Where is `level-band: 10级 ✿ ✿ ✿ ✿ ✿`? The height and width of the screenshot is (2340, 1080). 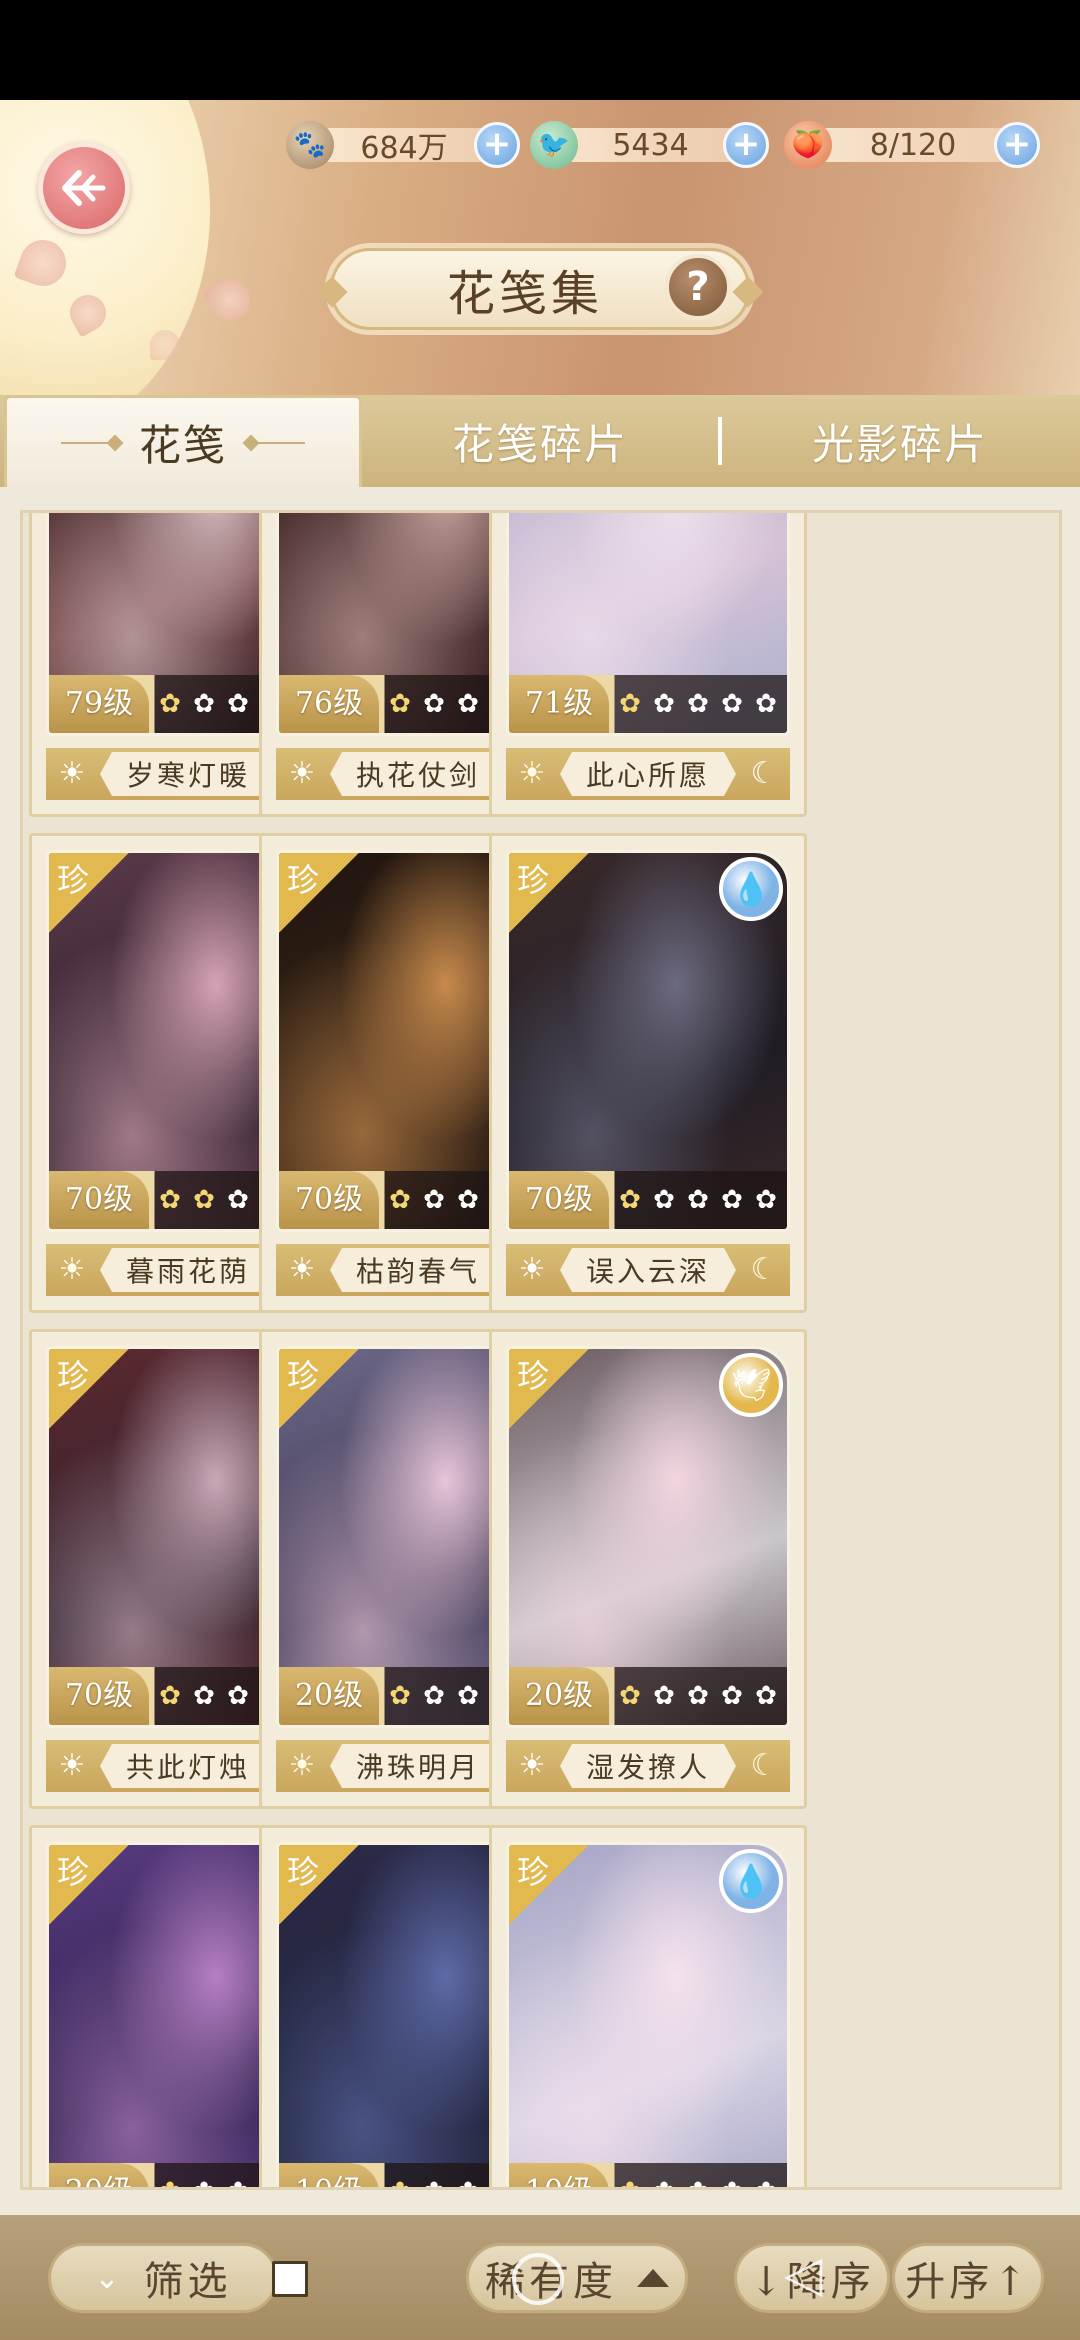
level-band: 10级 ✿ ✿ ✿ ✿ ✿ is located at coordinates (648, 2175).